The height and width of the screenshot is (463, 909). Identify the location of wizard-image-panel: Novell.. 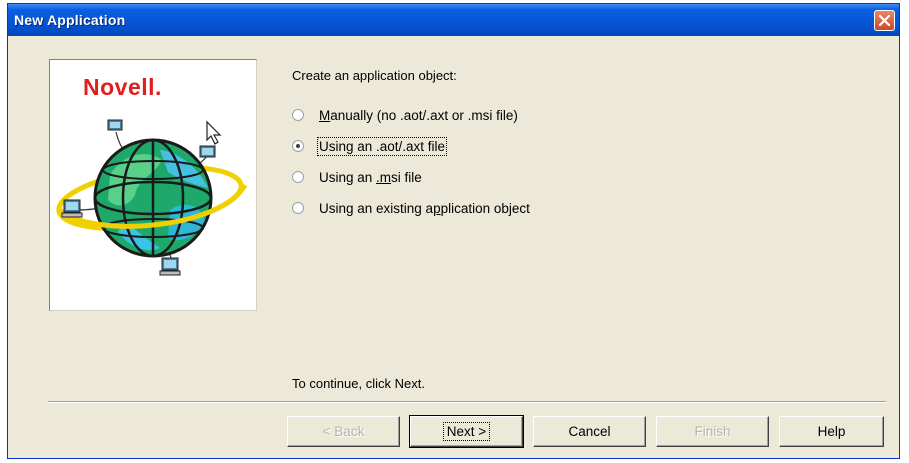
(153, 185).